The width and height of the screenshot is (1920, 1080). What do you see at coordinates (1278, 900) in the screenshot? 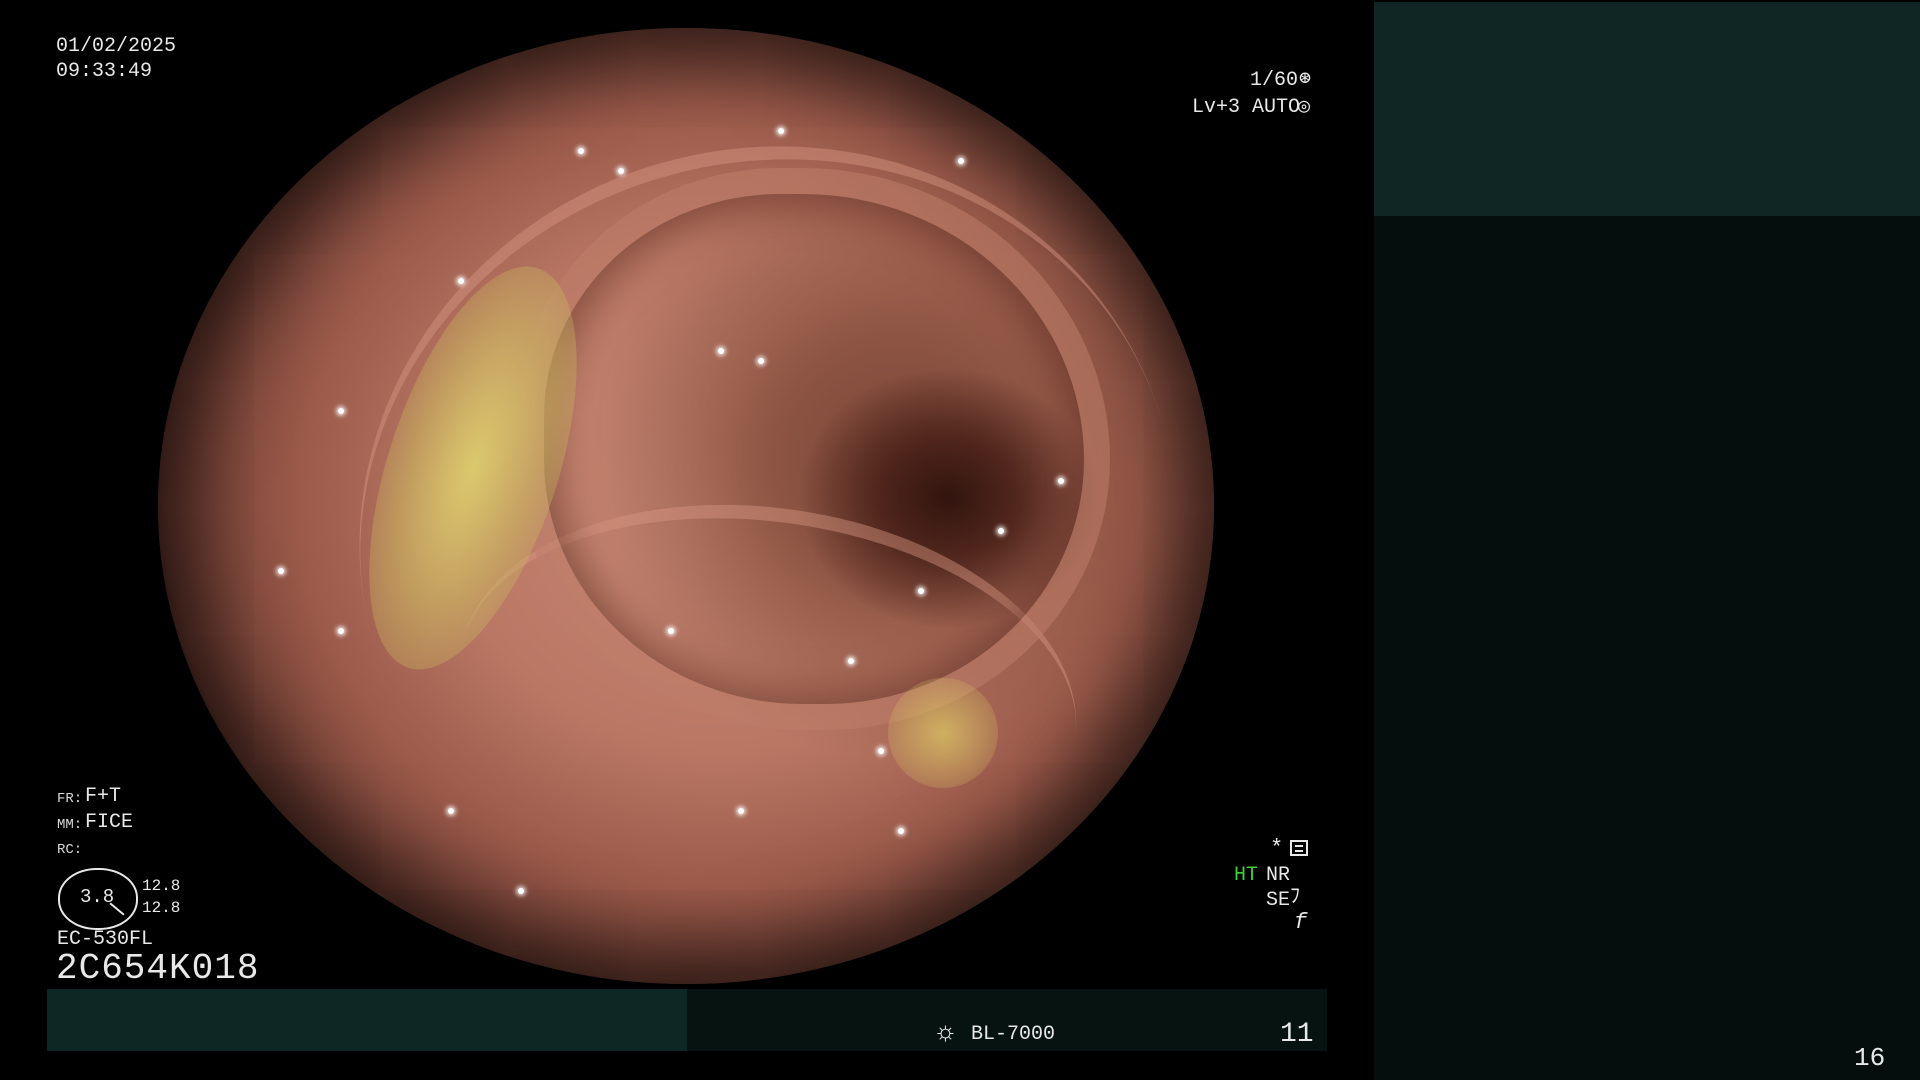
I see `se-indicator: SE` at bounding box center [1278, 900].